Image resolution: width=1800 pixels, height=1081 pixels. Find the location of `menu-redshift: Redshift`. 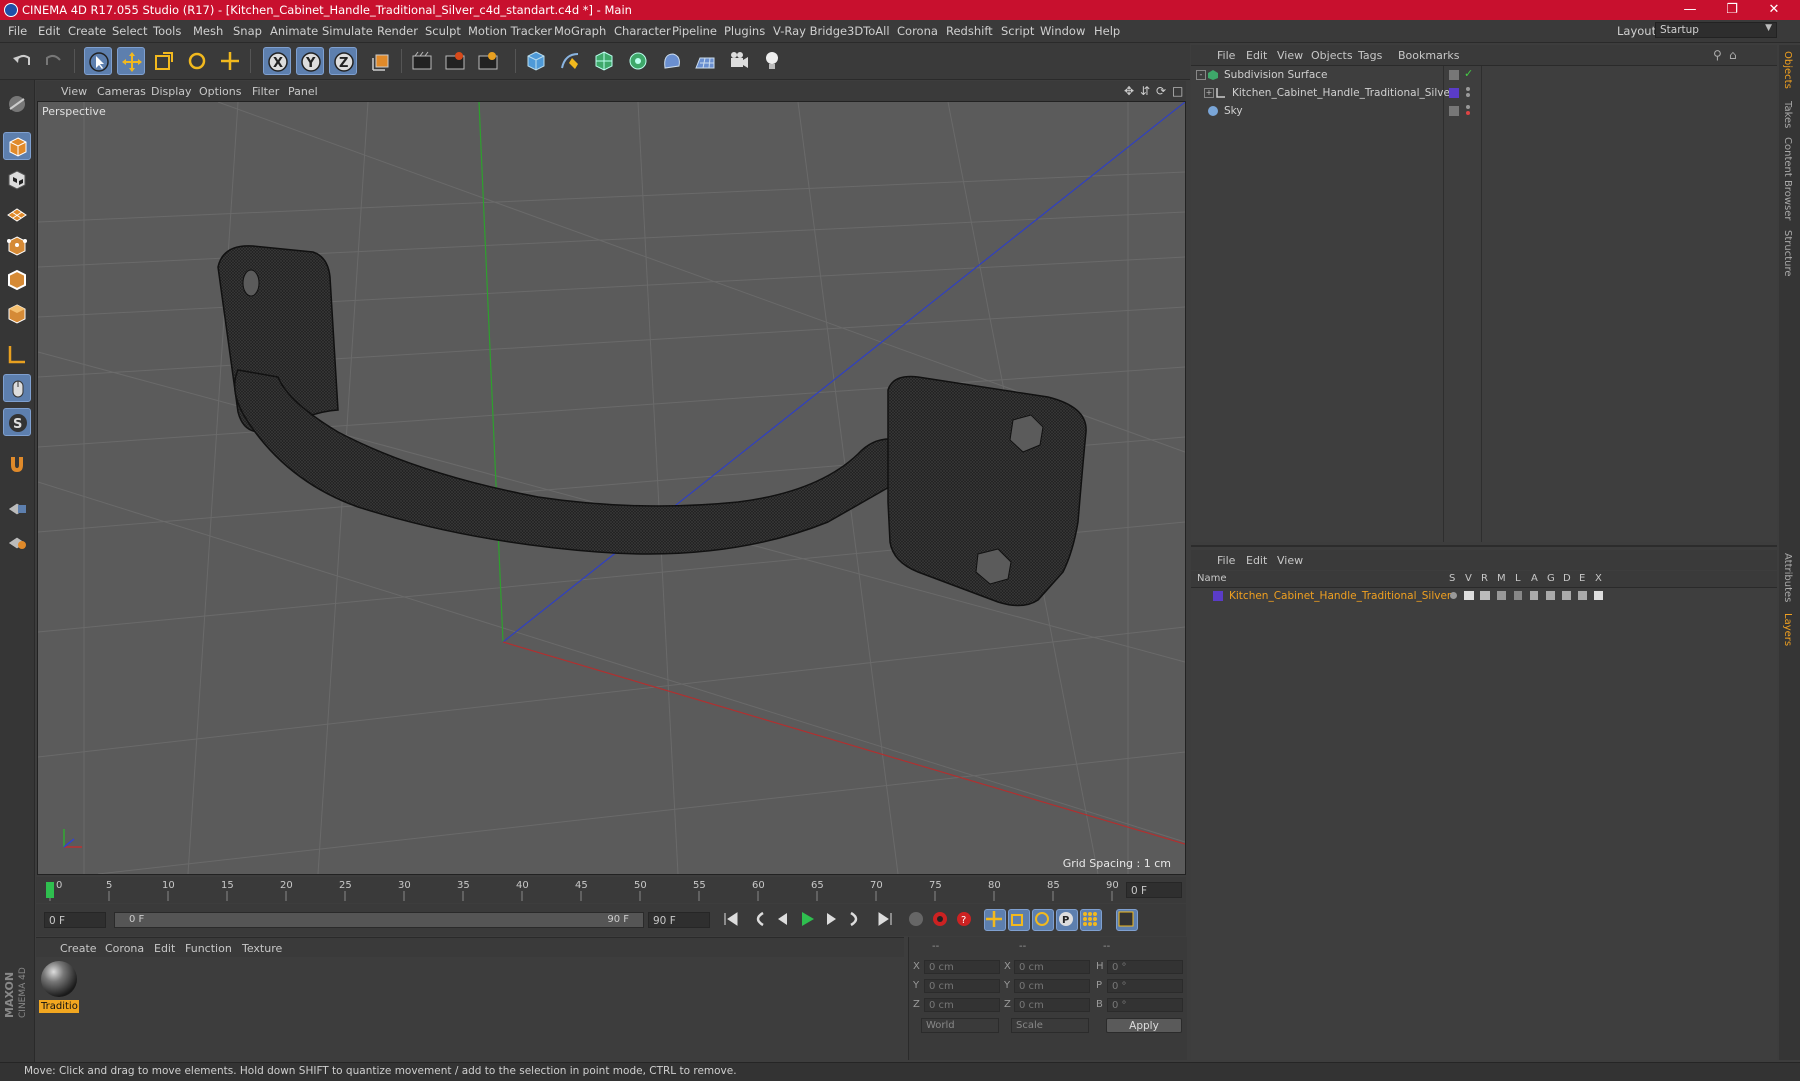

menu-redshift: Redshift is located at coordinates (969, 31).